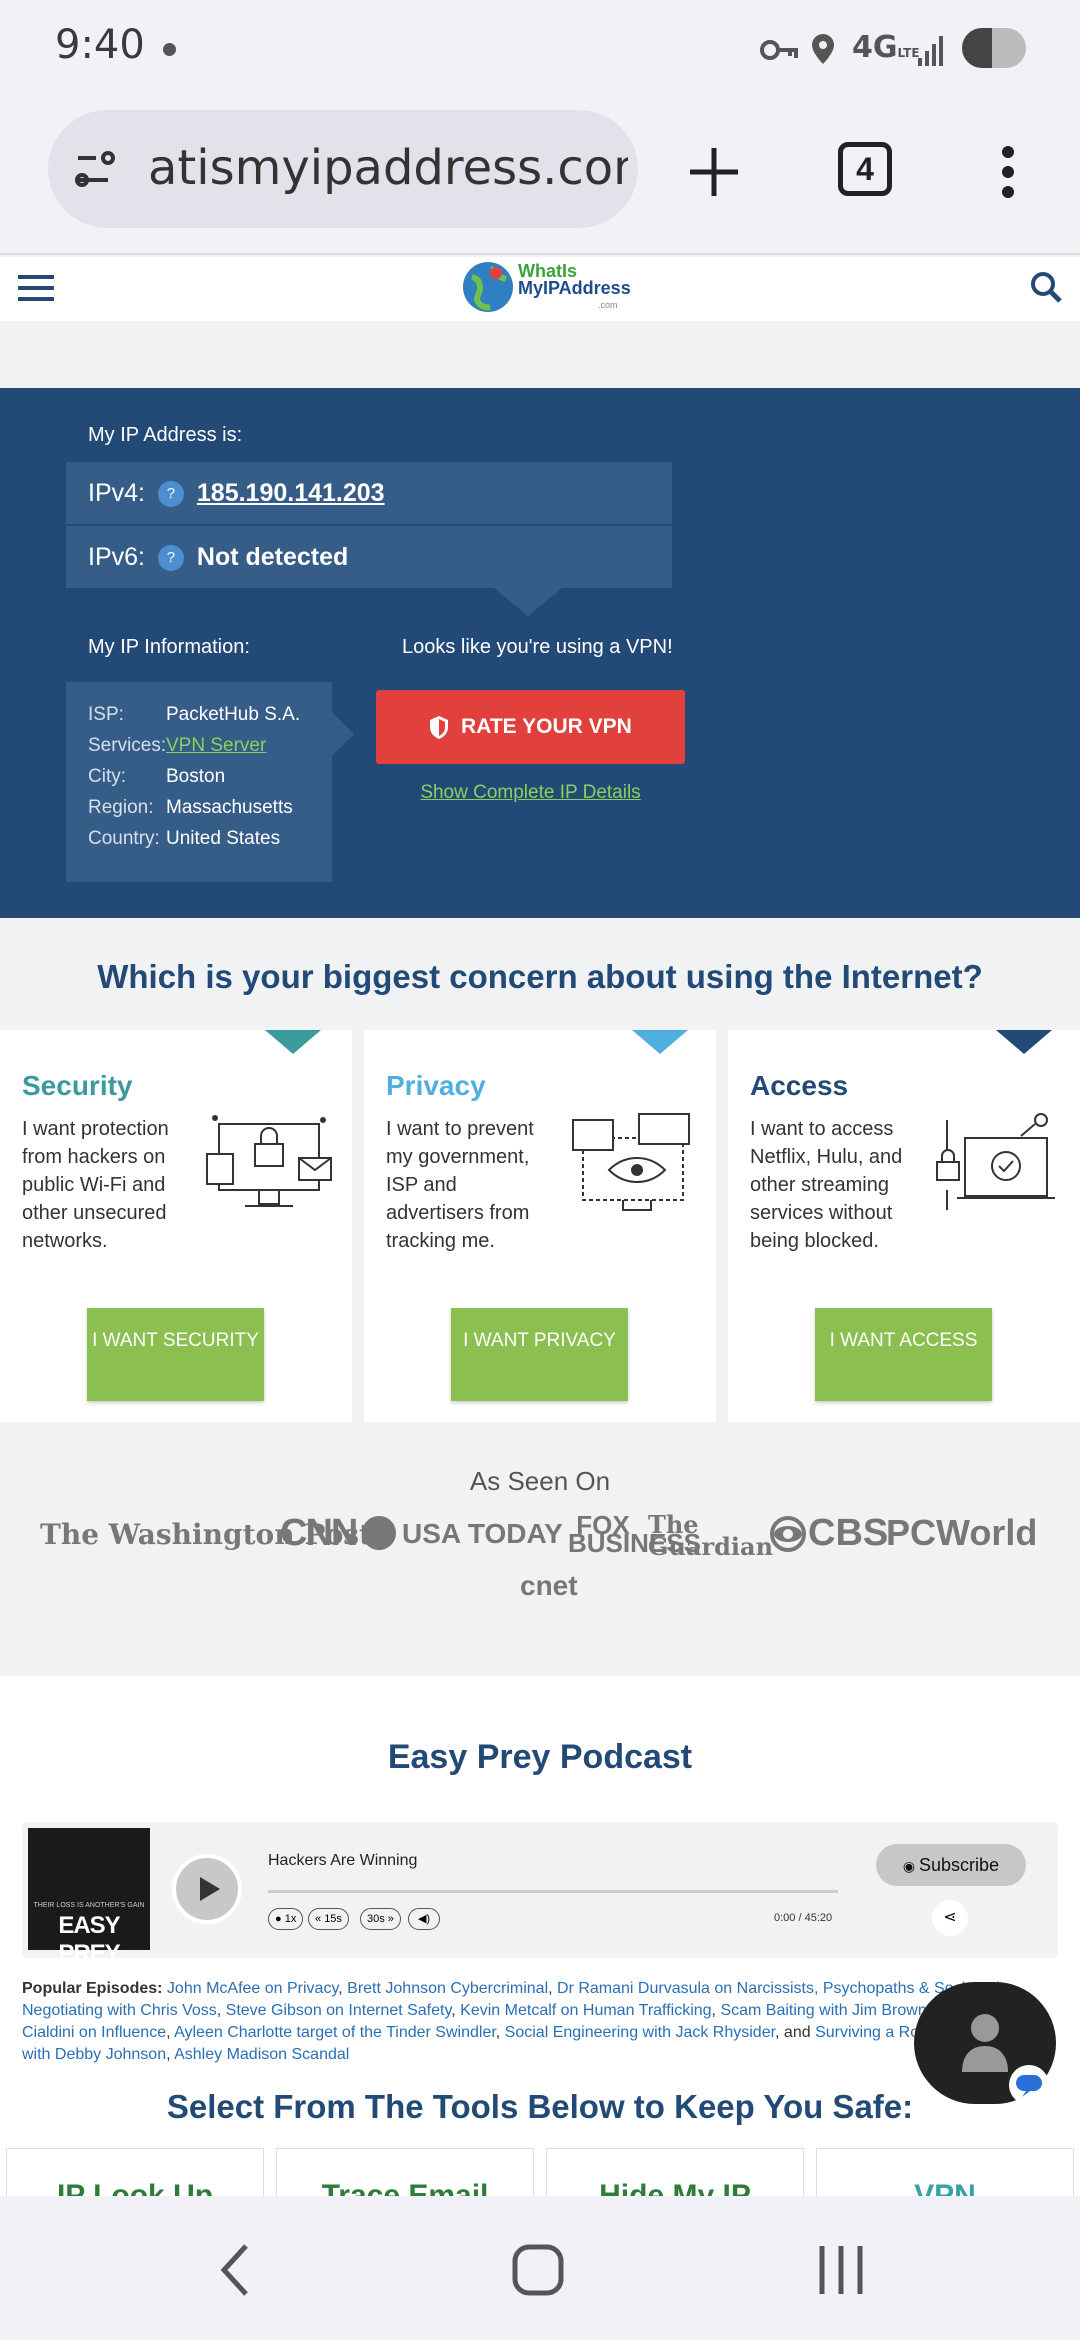 This screenshot has height=2340, width=1080. What do you see at coordinates (823, 49) in the screenshot?
I see `location-icon` at bounding box center [823, 49].